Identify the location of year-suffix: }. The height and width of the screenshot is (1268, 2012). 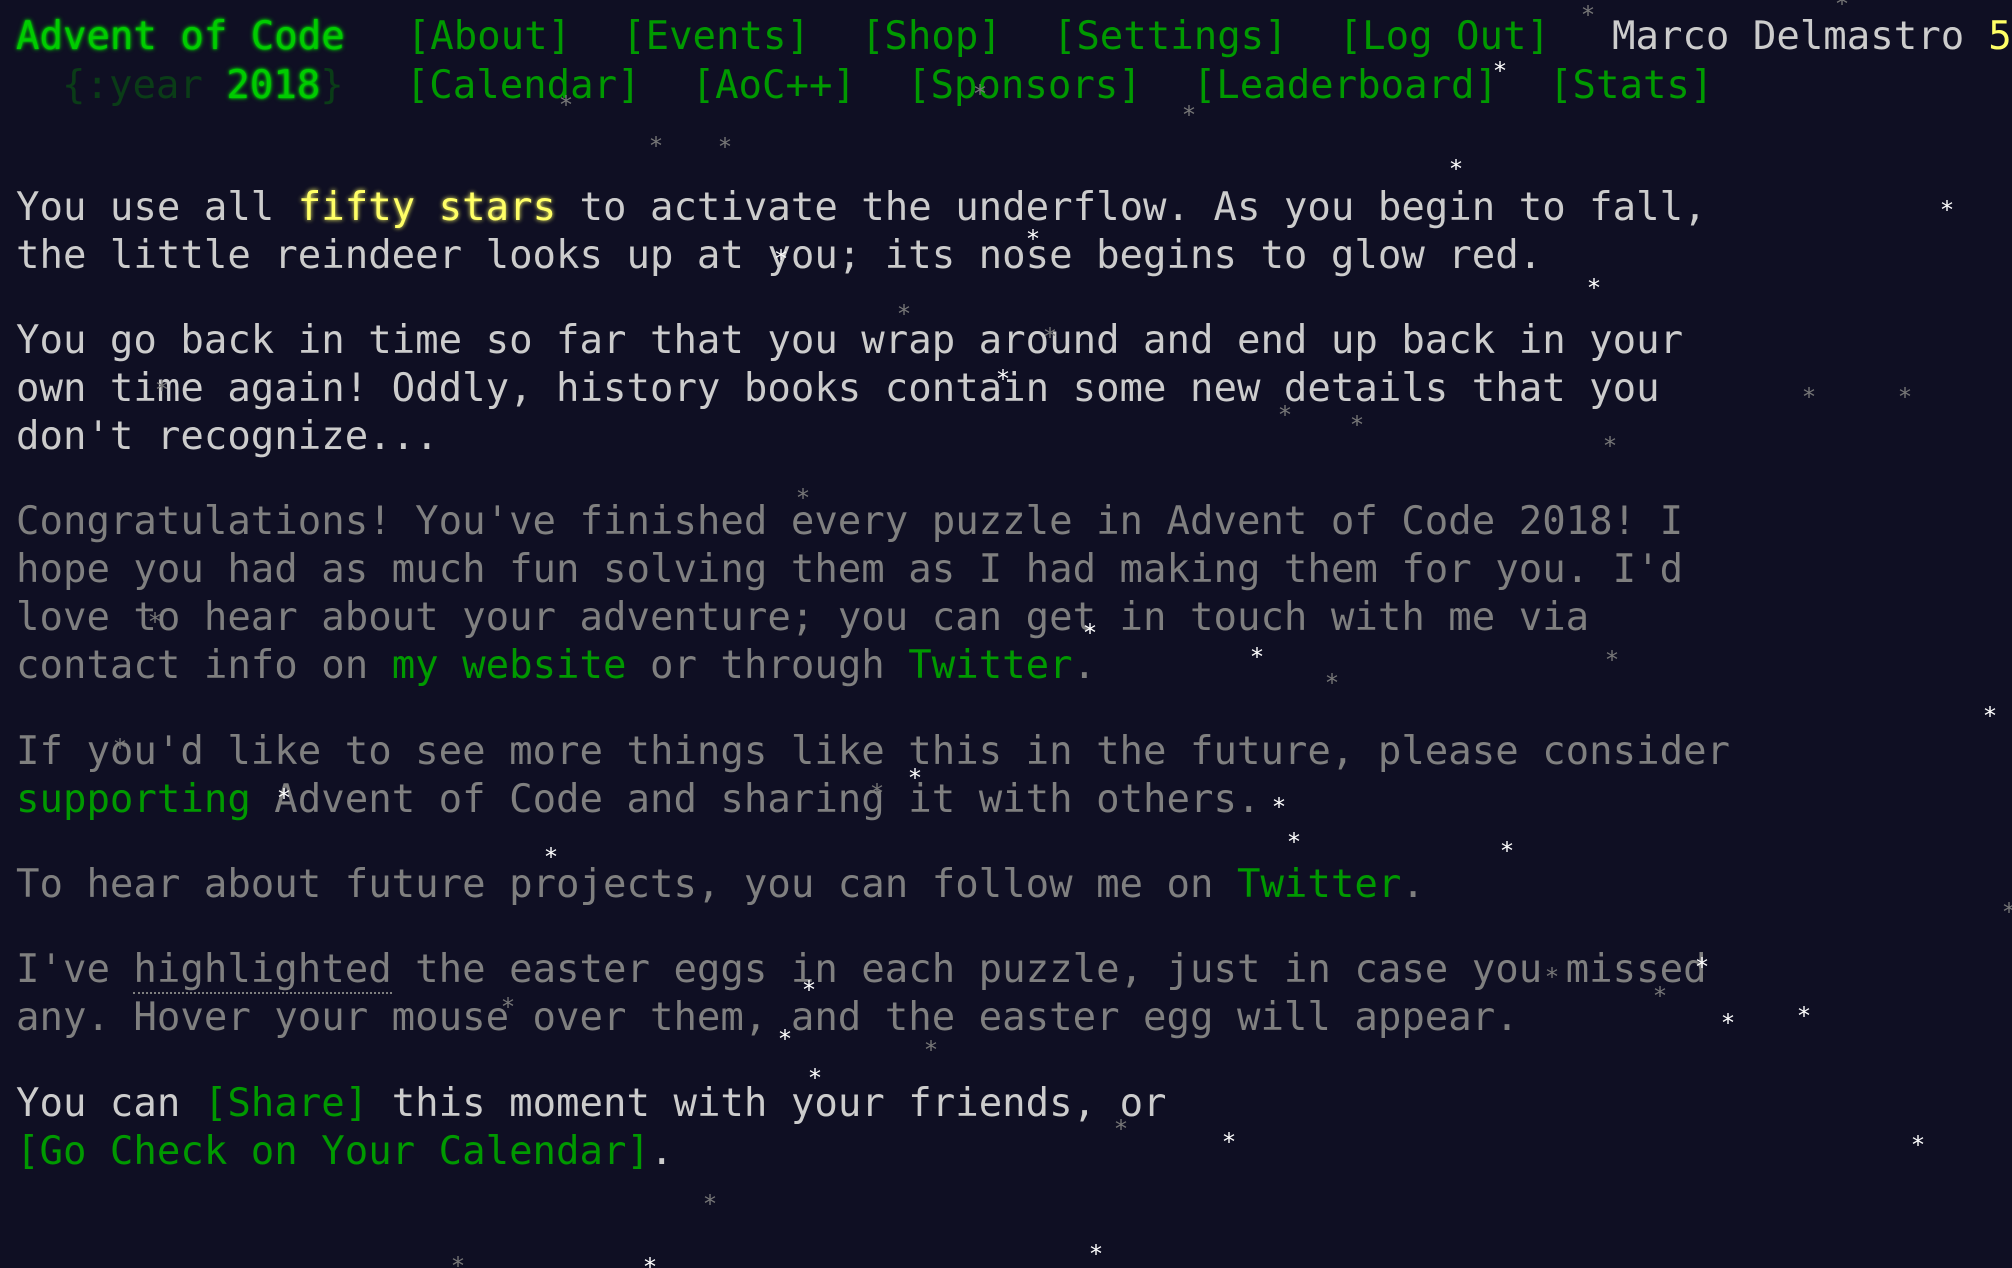
(332, 85).